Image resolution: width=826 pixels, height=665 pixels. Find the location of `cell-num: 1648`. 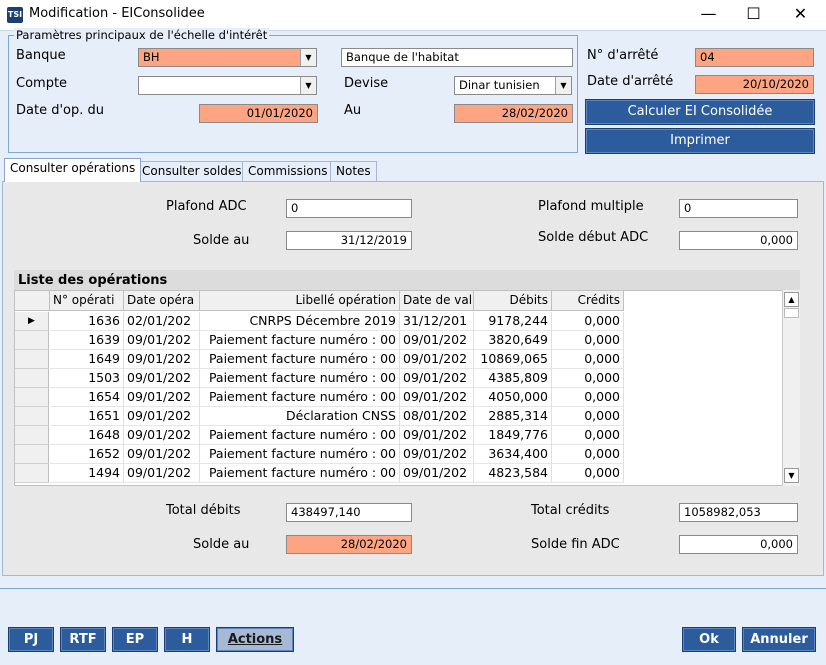

cell-num: 1648 is located at coordinates (87, 435).